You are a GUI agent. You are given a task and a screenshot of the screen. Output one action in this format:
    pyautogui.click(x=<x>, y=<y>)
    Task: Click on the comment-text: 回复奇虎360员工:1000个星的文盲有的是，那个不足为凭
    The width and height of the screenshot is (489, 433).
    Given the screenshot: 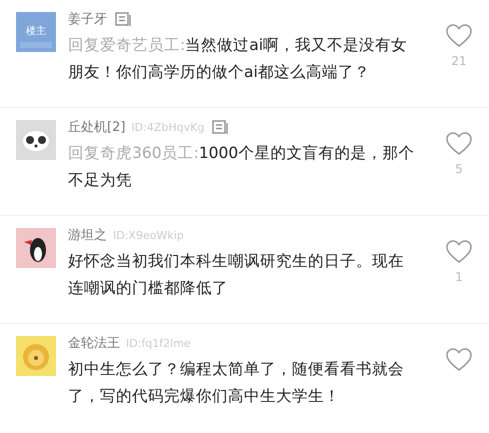 What is the action you would take?
    pyautogui.click(x=242, y=166)
    